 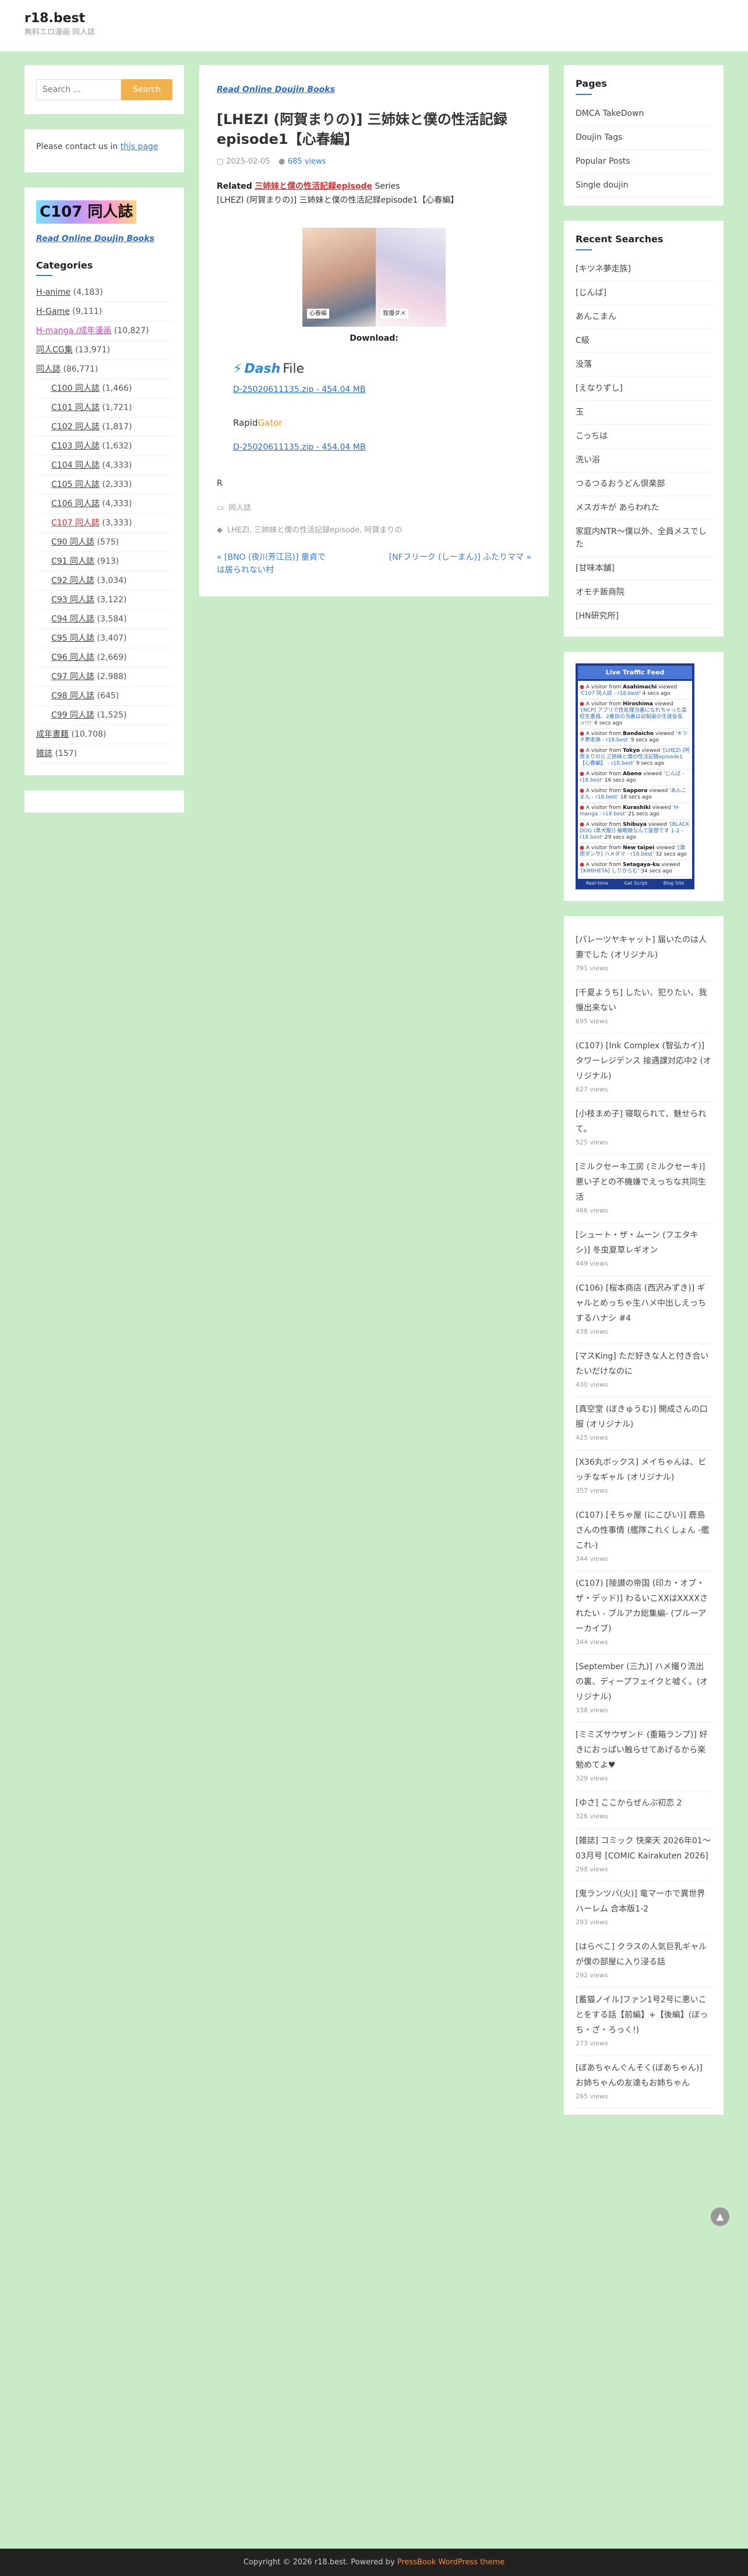 I want to click on page-item: Doujin Tags, so click(x=644, y=138).